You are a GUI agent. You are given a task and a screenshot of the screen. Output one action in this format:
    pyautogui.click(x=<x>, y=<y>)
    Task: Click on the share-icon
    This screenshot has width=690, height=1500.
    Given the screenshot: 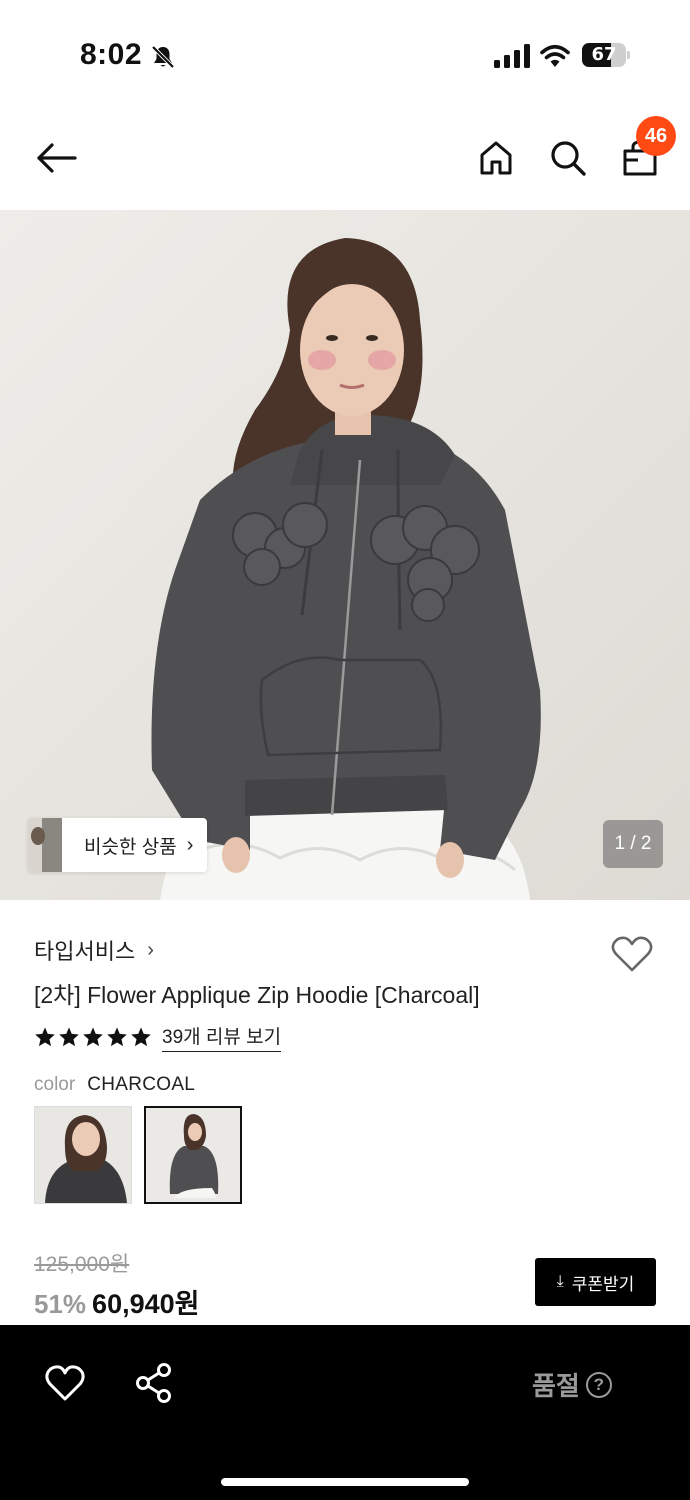 What is the action you would take?
    pyautogui.click(x=154, y=1383)
    